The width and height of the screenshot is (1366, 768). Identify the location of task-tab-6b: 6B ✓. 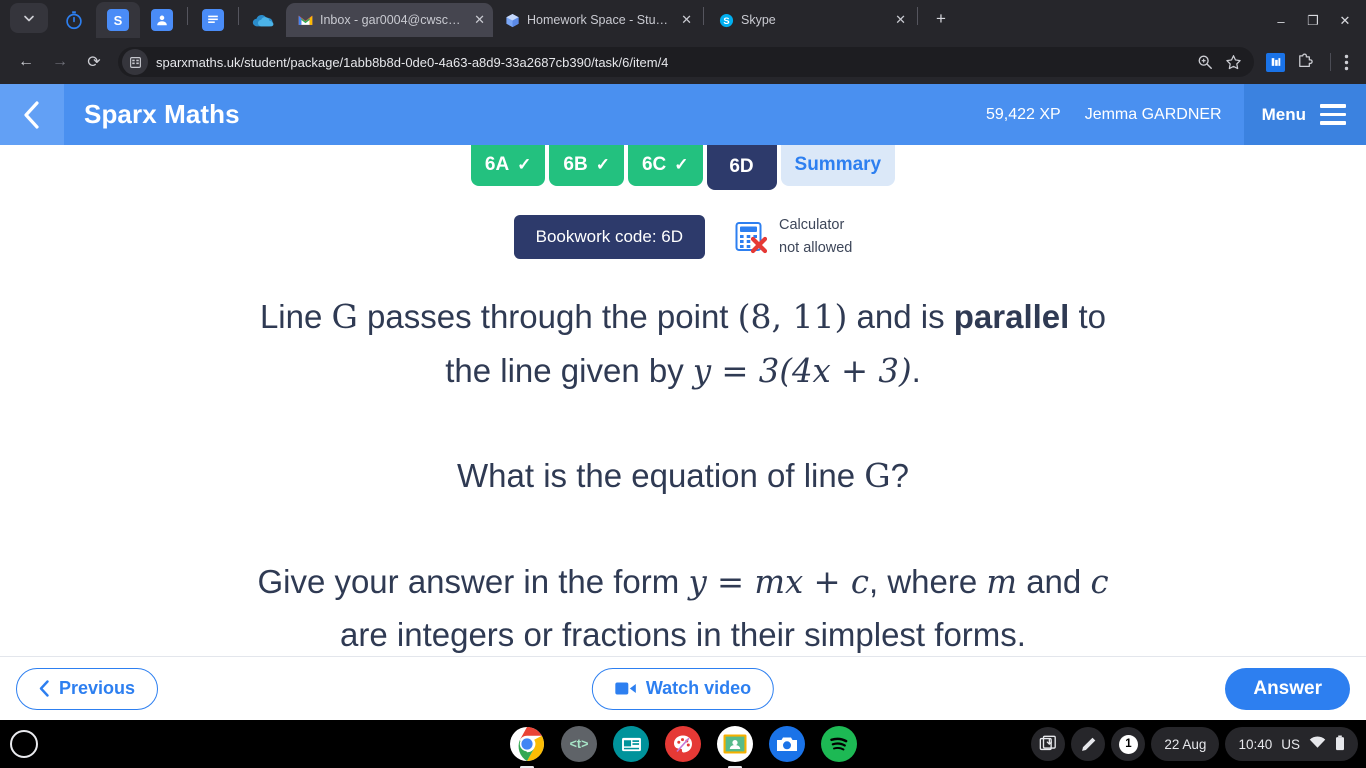
(586, 165).